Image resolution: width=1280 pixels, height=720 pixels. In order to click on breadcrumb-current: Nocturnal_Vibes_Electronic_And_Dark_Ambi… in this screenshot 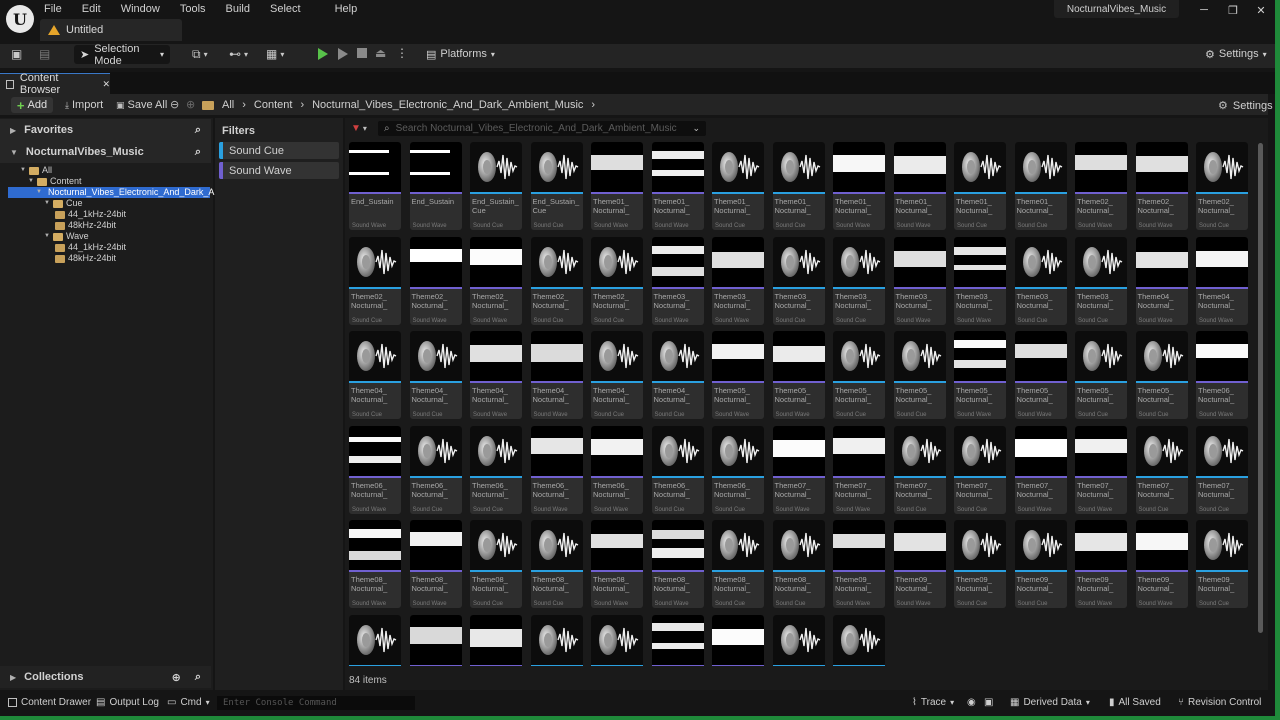, I will do `click(447, 105)`.